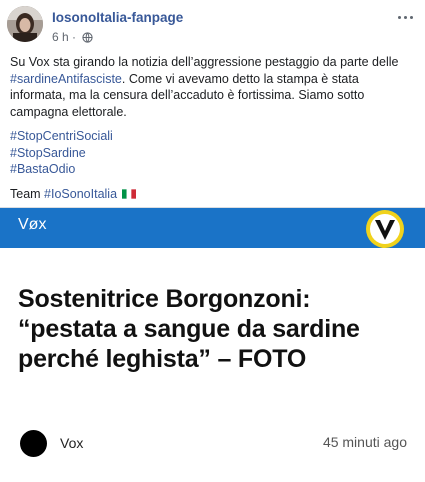 Image resolution: width=425 pixels, height=482 pixels. What do you see at coordinates (48, 153) in the screenshot?
I see `hashtag-link: #StopSardine` at bounding box center [48, 153].